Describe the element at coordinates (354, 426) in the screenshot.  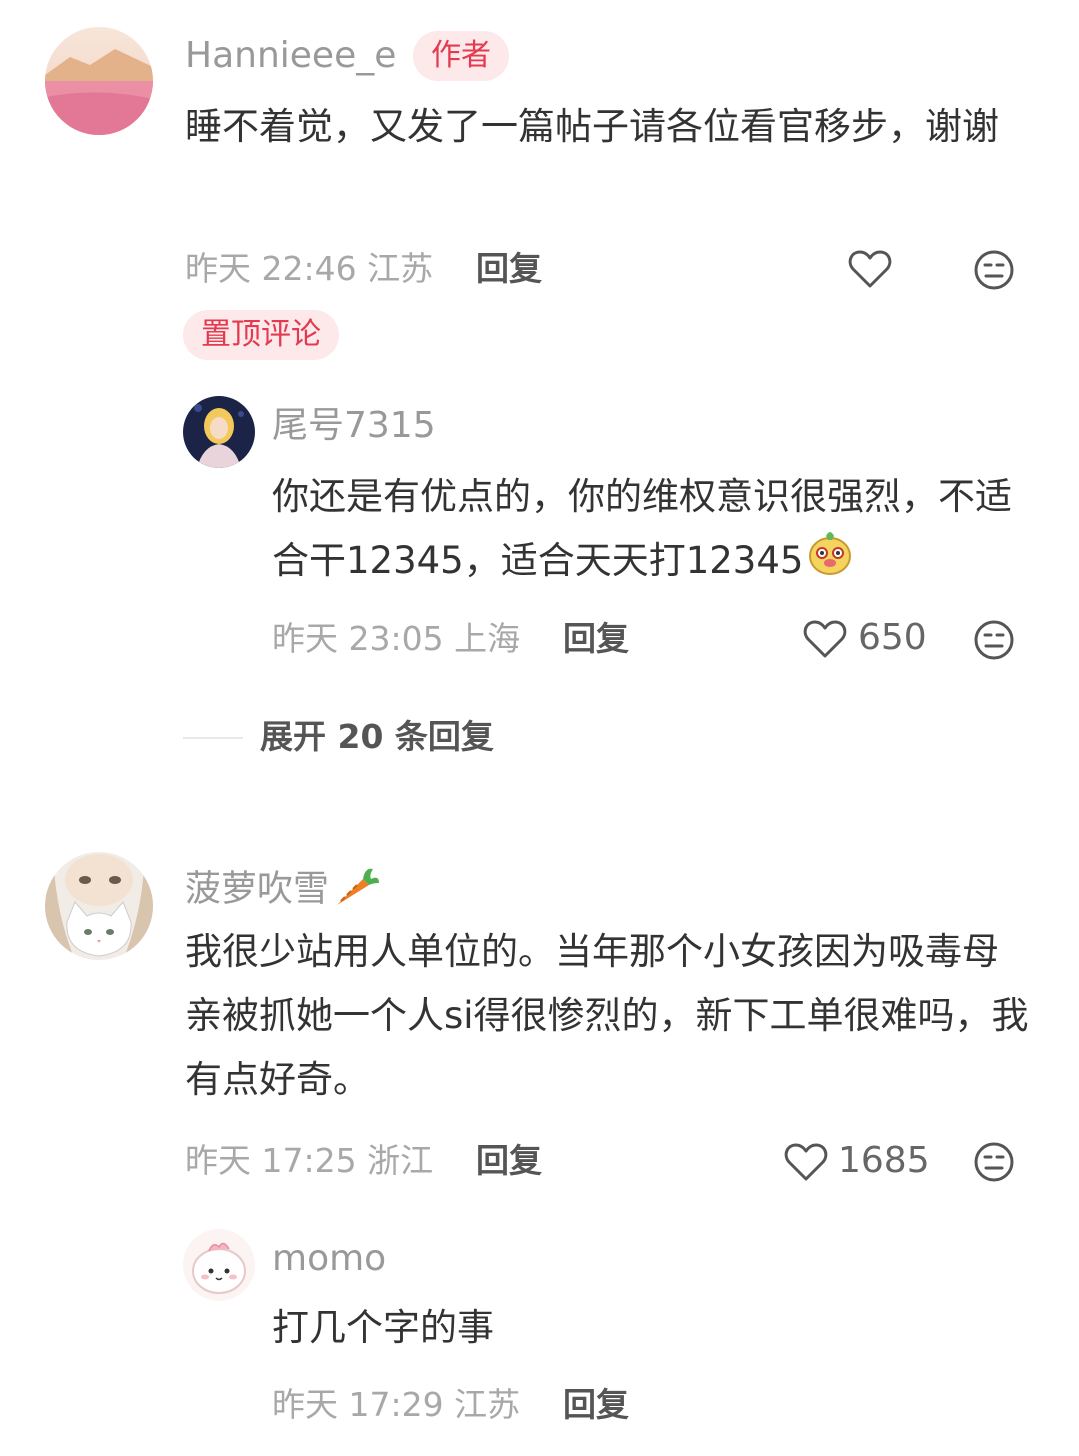
I see `reply-username: 尾号7315` at that location.